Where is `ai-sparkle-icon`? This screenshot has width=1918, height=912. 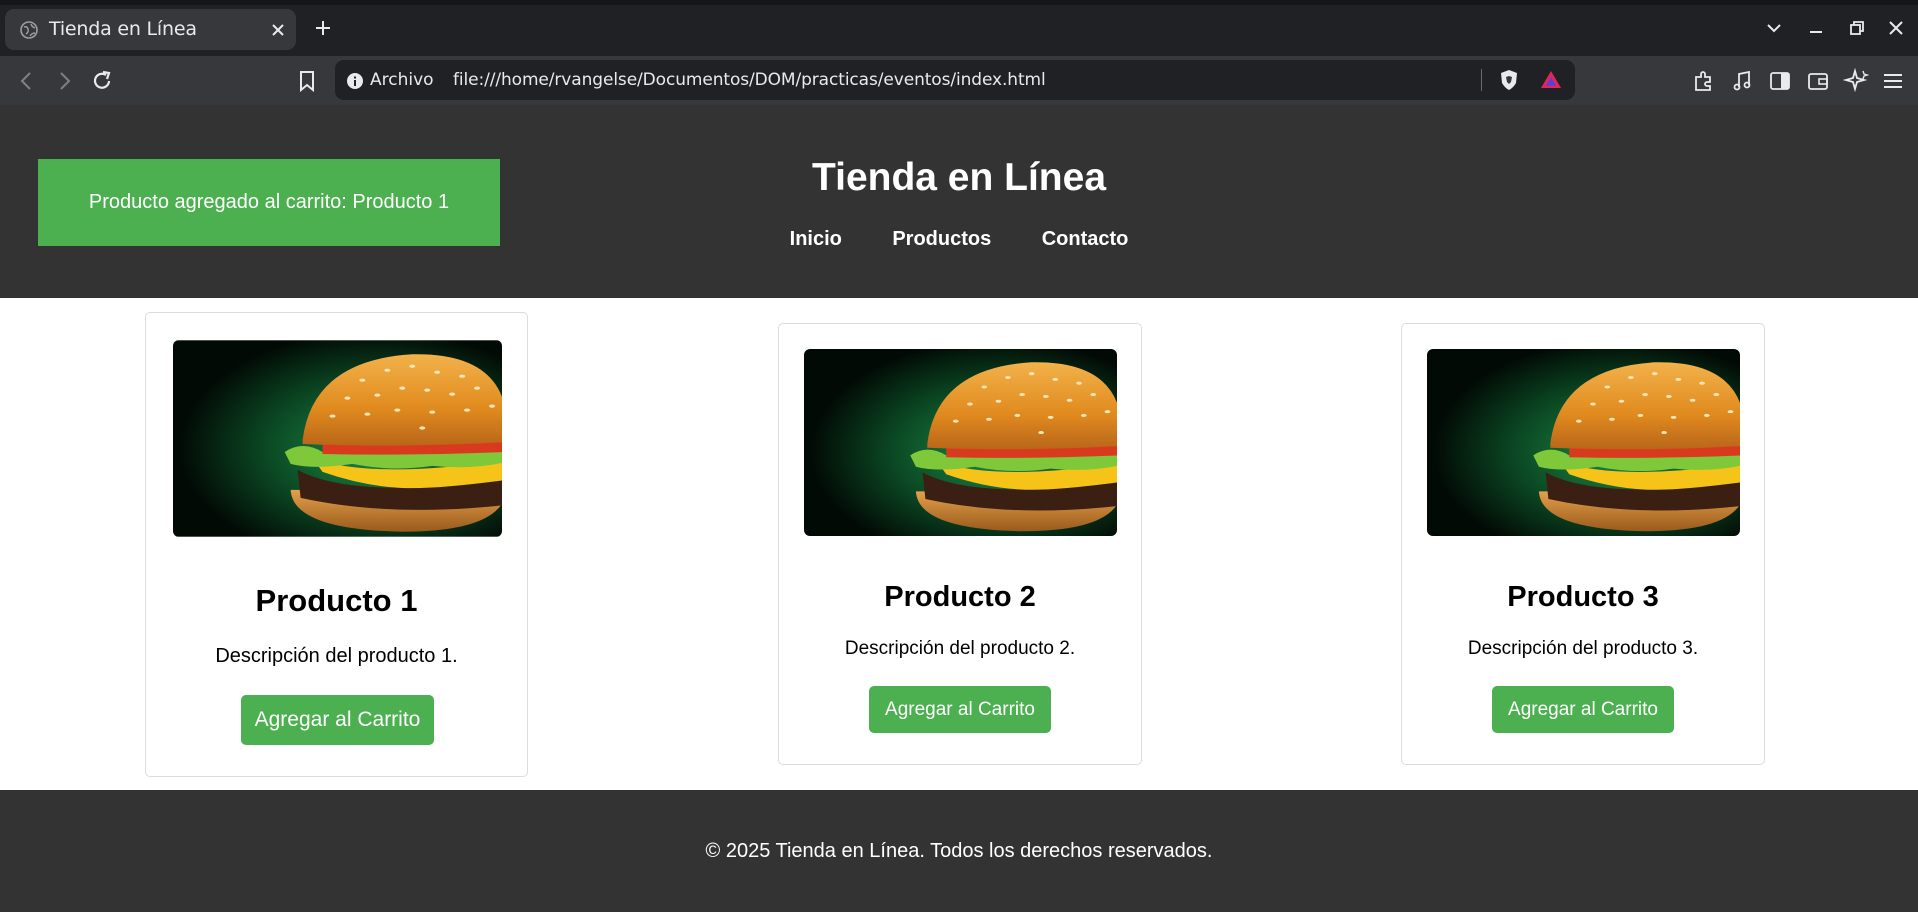
ai-sparkle-icon is located at coordinates (1856, 81).